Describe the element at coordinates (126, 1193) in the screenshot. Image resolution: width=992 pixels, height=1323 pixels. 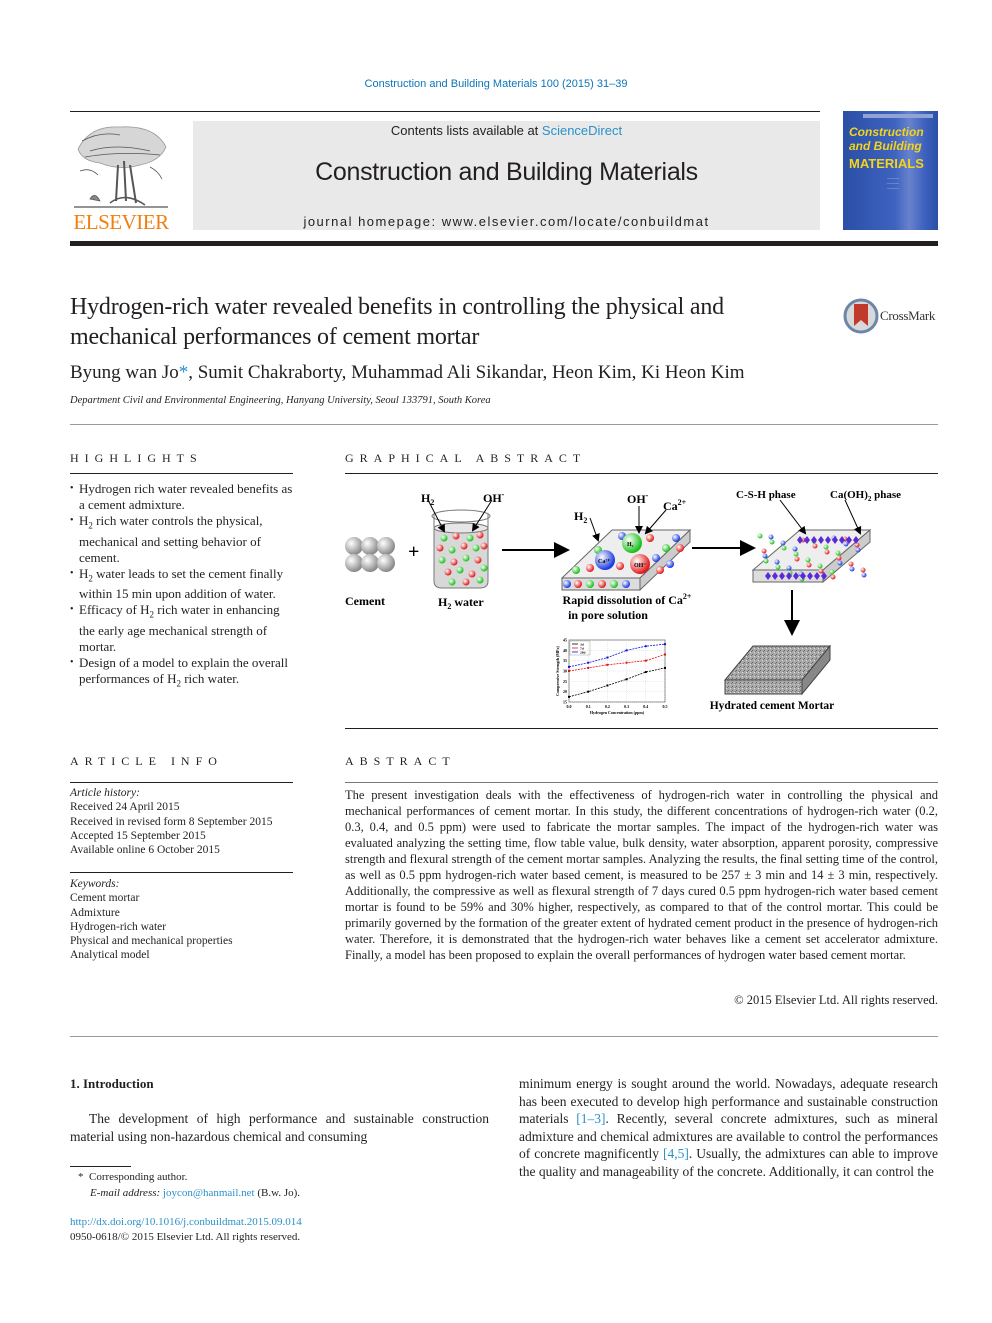
I see `email-label: E-mail address:` at that location.